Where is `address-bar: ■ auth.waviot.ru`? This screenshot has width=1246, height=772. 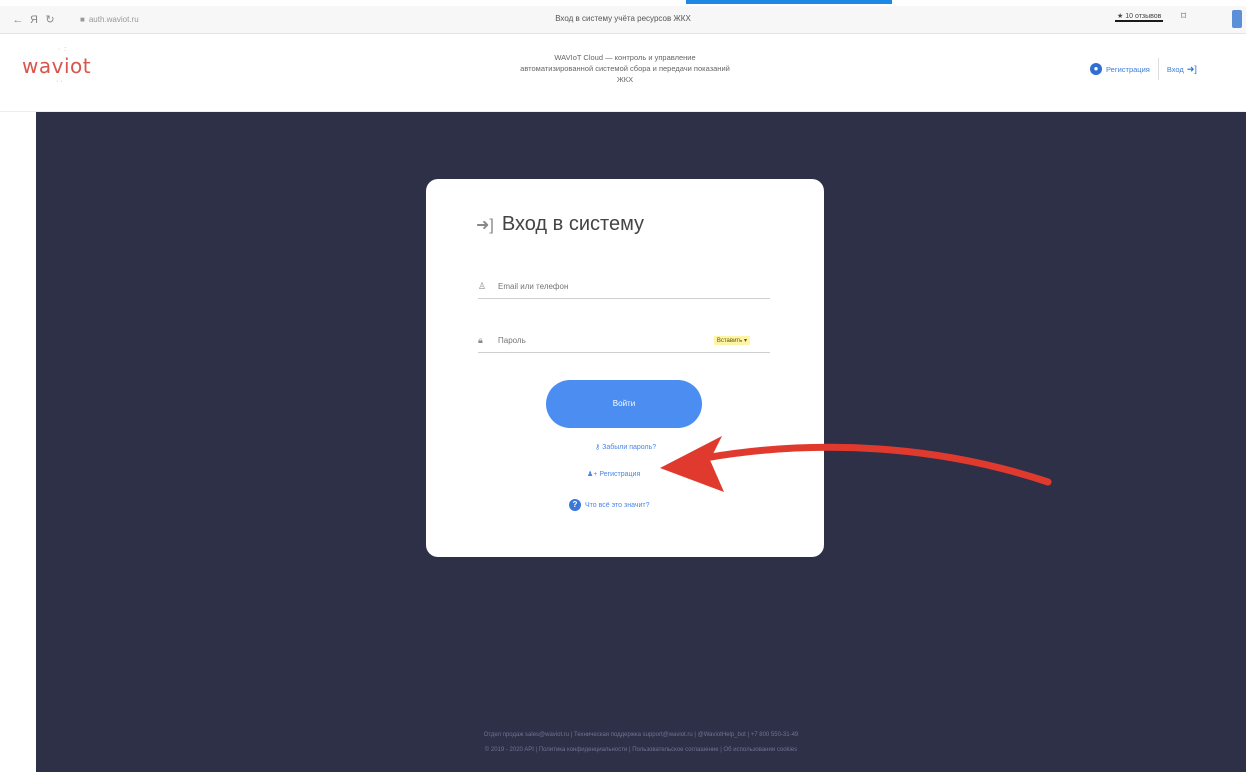
address-bar: ■ auth.waviot.ru is located at coordinates (109, 19).